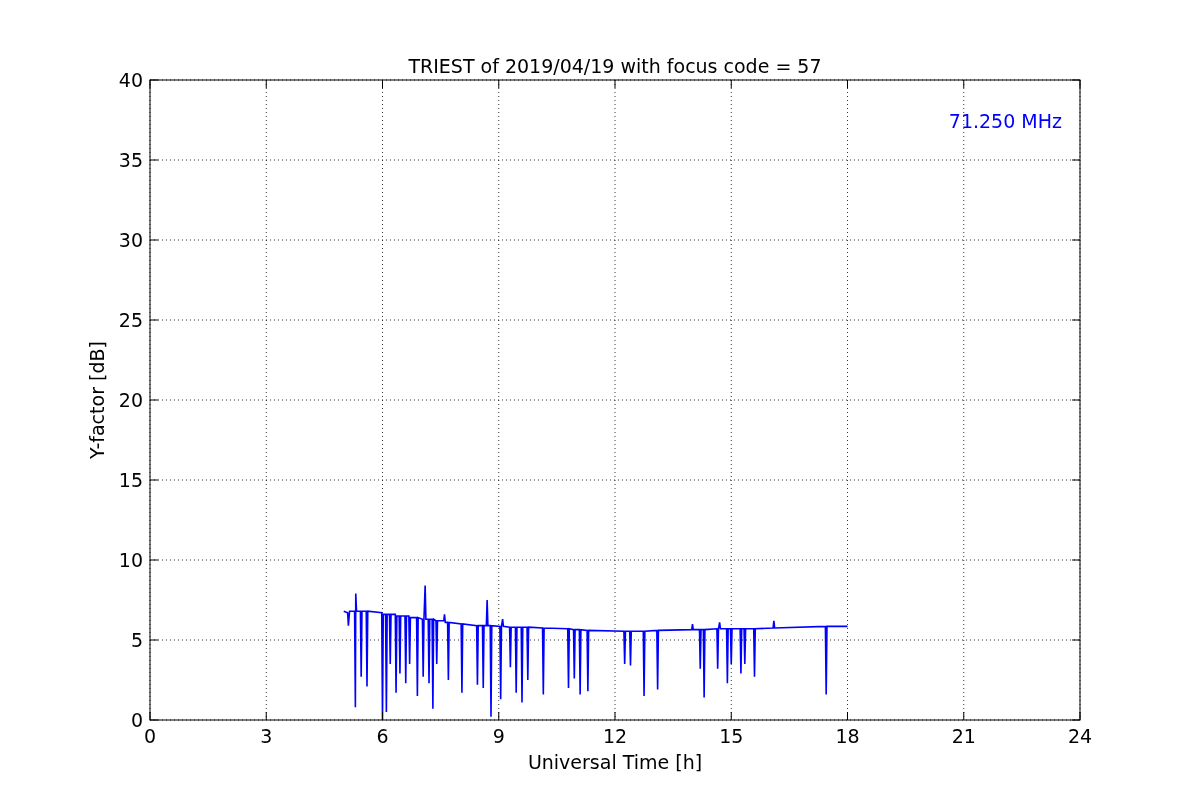  I want to click on tick-label: 40, so click(130, 80).